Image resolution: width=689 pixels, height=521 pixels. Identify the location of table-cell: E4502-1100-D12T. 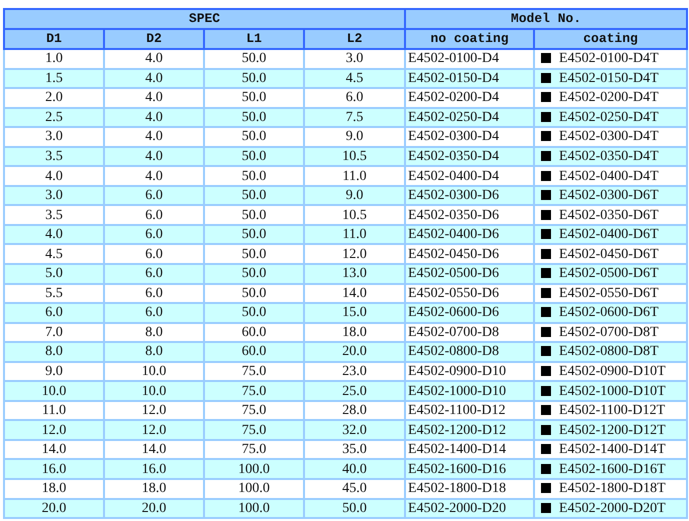
(612, 410).